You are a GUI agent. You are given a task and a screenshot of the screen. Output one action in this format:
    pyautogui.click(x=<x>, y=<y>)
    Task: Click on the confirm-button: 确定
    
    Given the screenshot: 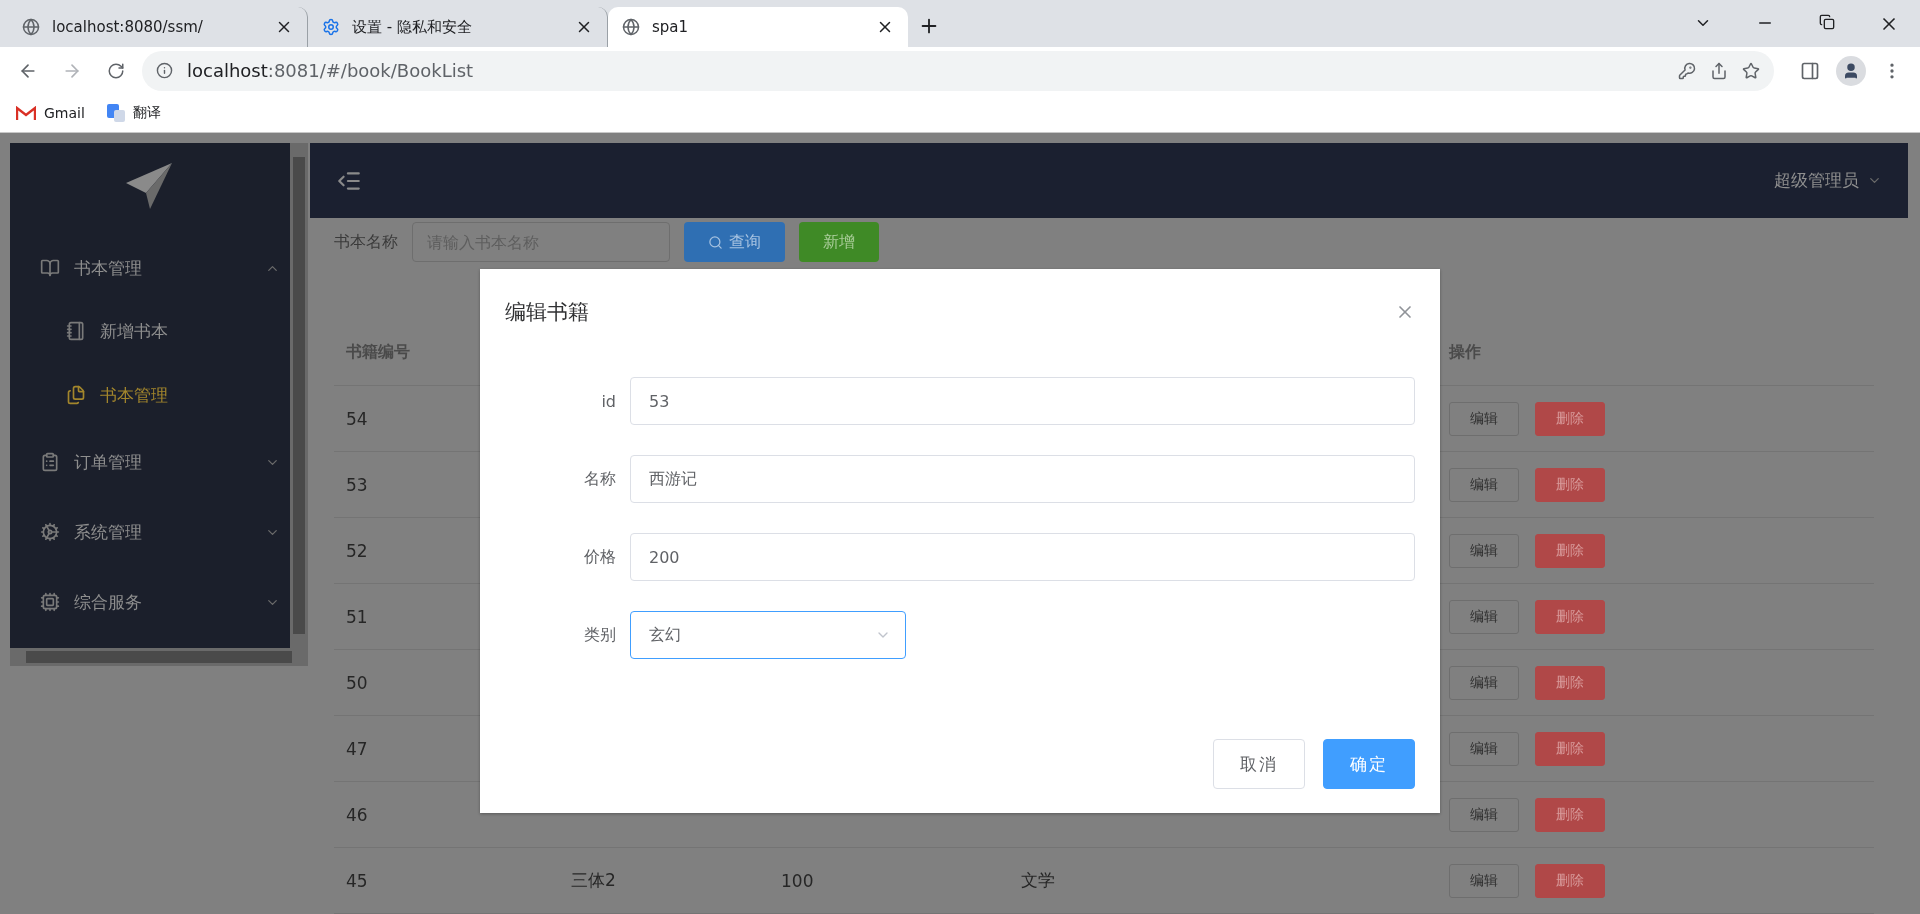 What is the action you would take?
    pyautogui.click(x=1369, y=764)
    